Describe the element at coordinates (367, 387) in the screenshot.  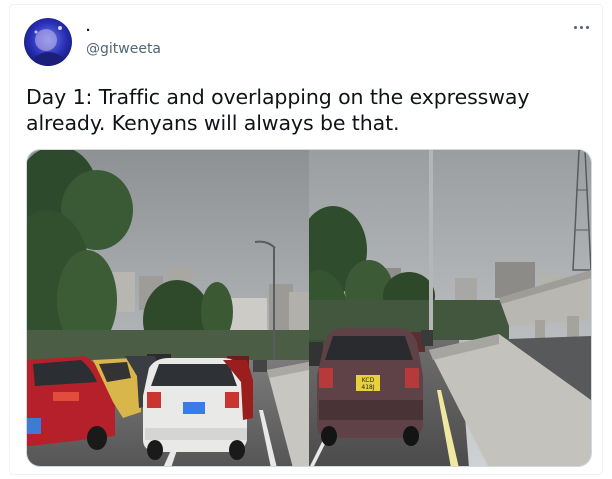
I see `plate-line-2: 418J` at that location.